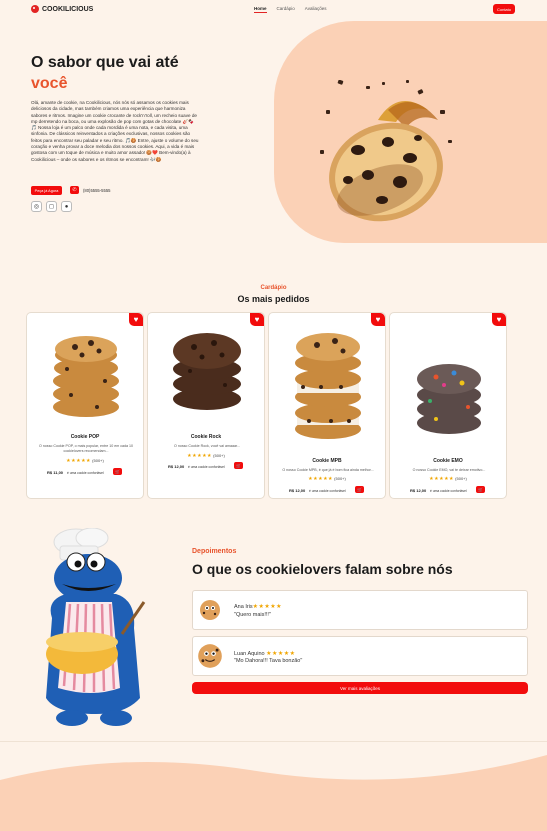 Image resolution: width=547 pixels, height=831 pixels. What do you see at coordinates (390, 154) in the screenshot?
I see `hero-cookie-image` at bounding box center [390, 154].